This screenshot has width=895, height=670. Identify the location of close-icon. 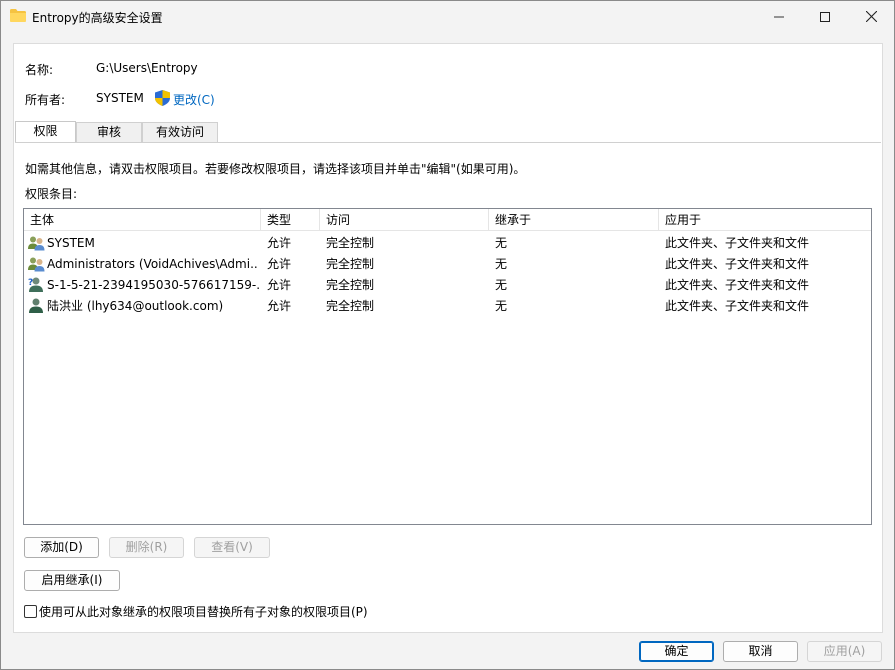
(871, 16).